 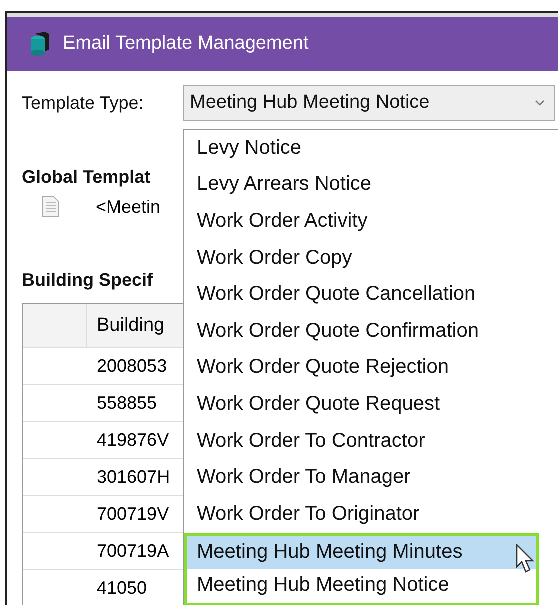 I want to click on dropdown-option: Work Order To Contractor, so click(x=371, y=441).